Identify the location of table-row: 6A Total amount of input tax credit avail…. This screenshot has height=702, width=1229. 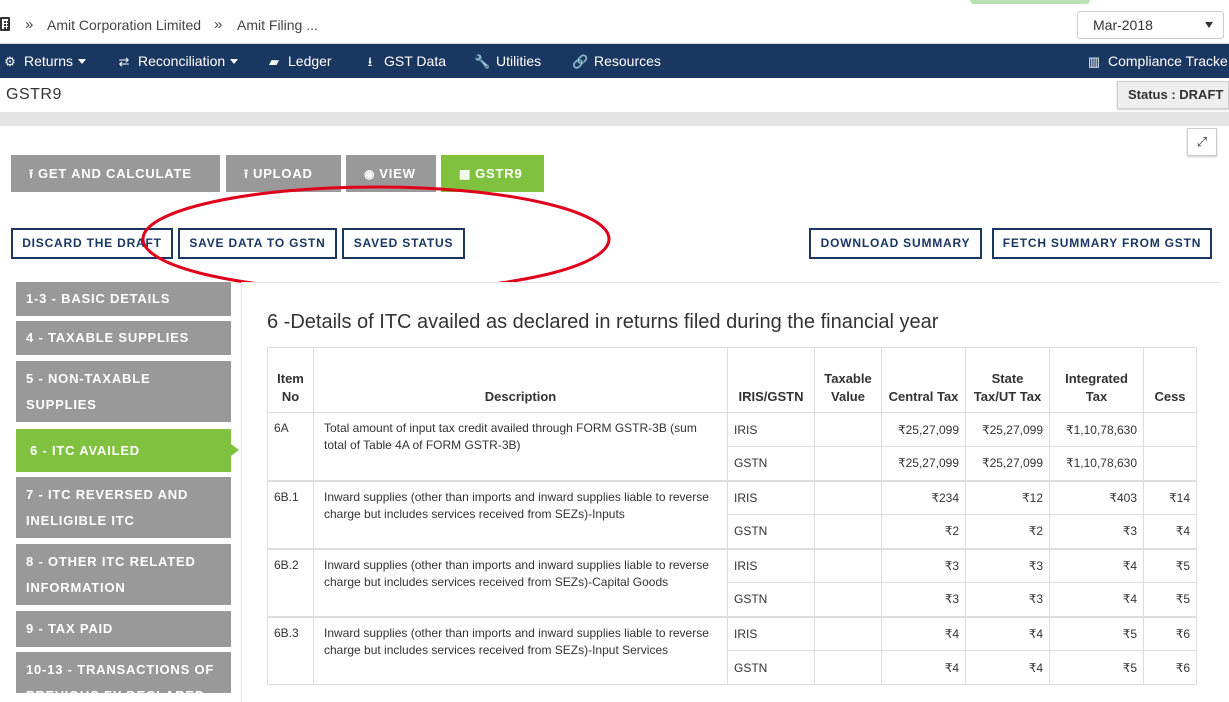
(732, 446).